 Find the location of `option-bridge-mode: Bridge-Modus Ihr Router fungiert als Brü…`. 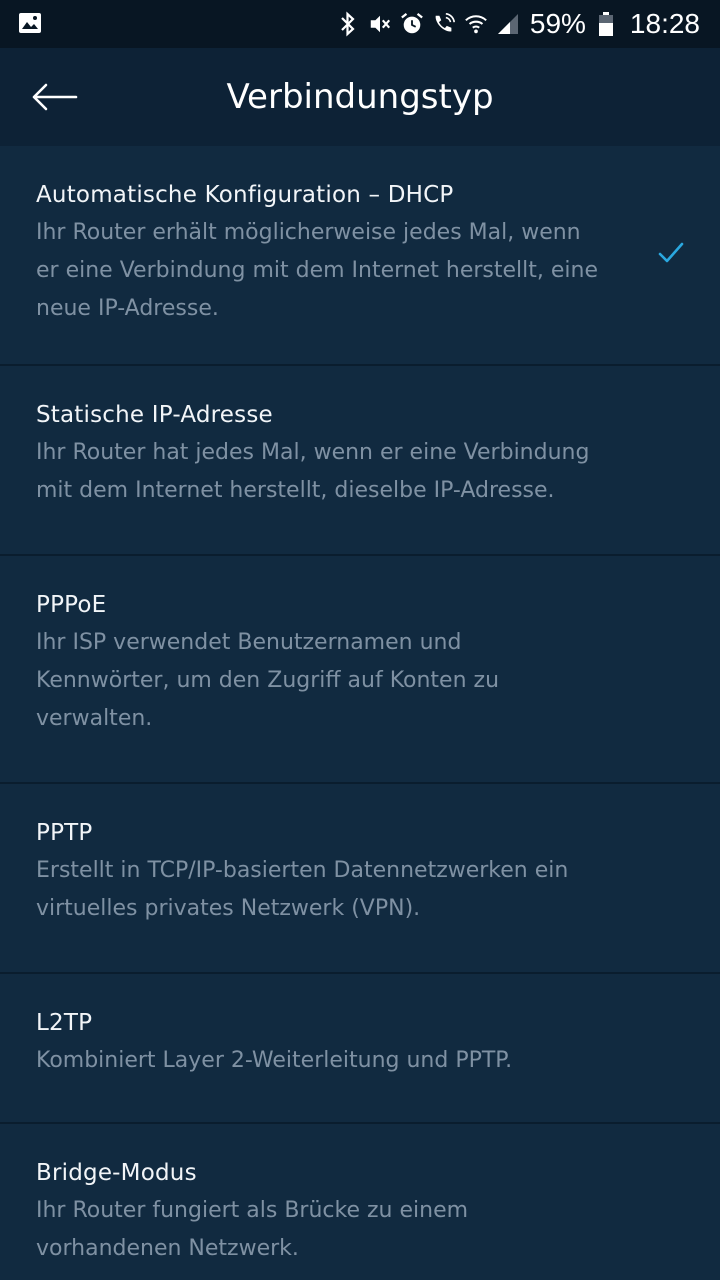

option-bridge-mode: Bridge-Modus Ihr Router fungiert als Brü… is located at coordinates (360, 1202).